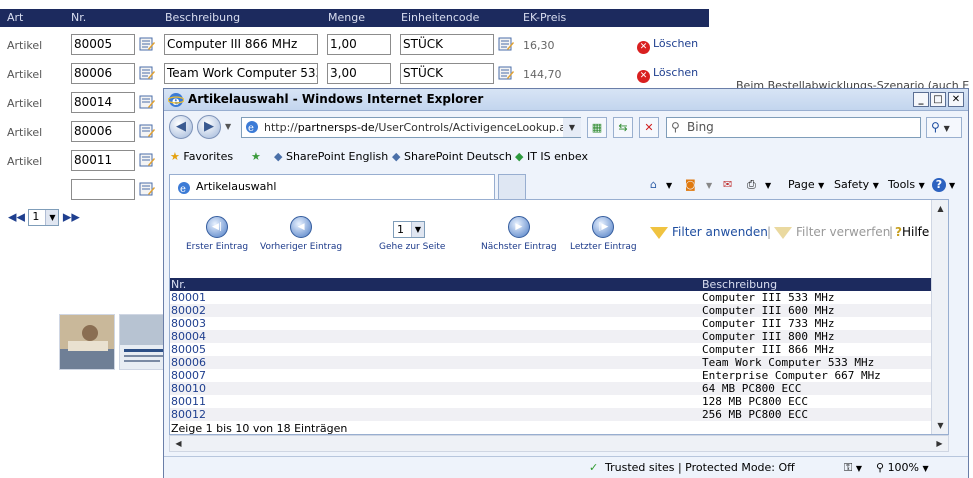  Describe the element at coordinates (188, 297) in the screenshot. I see `item-nr-link: 80001` at that location.